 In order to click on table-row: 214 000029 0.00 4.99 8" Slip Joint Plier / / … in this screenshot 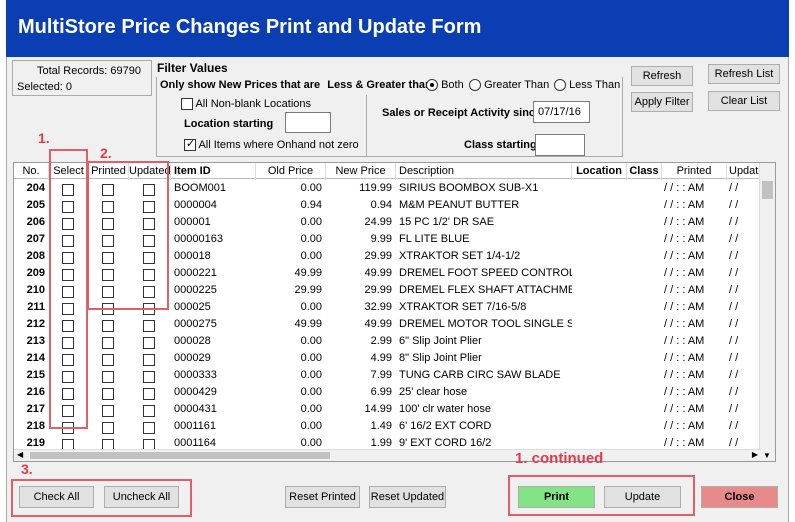, I will do `click(387, 358)`.